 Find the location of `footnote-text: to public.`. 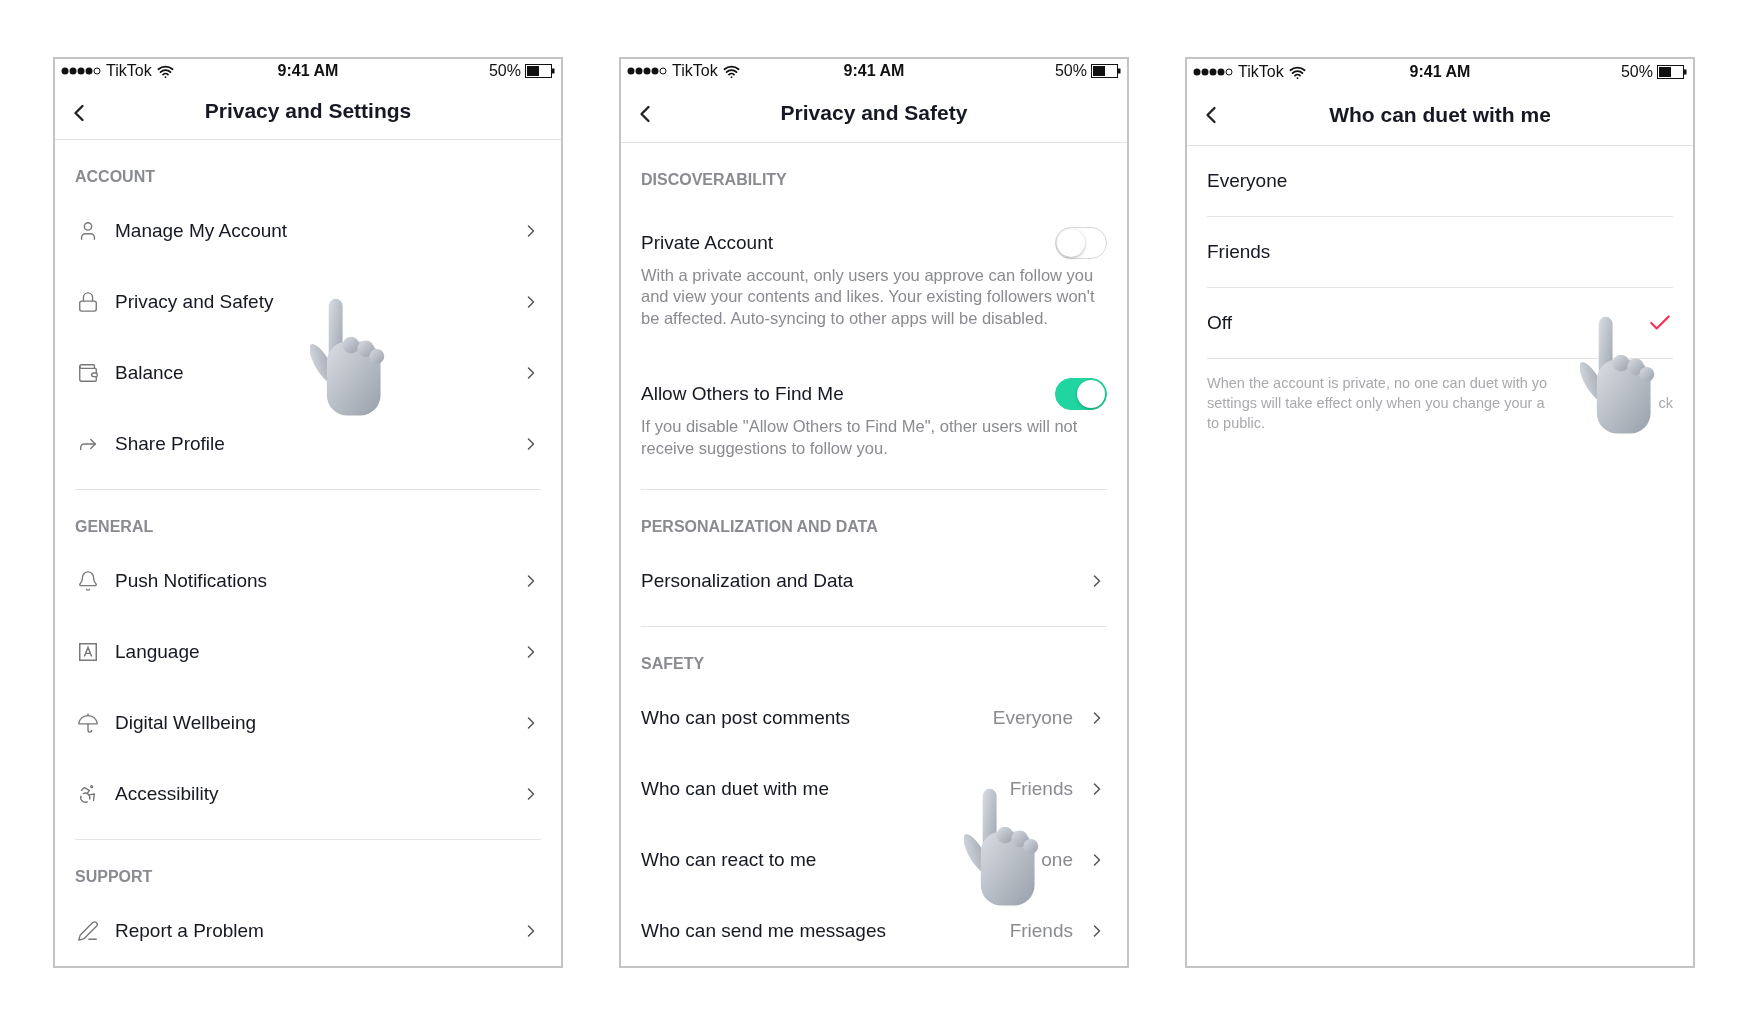

footnote-text: to public. is located at coordinates (1236, 423).